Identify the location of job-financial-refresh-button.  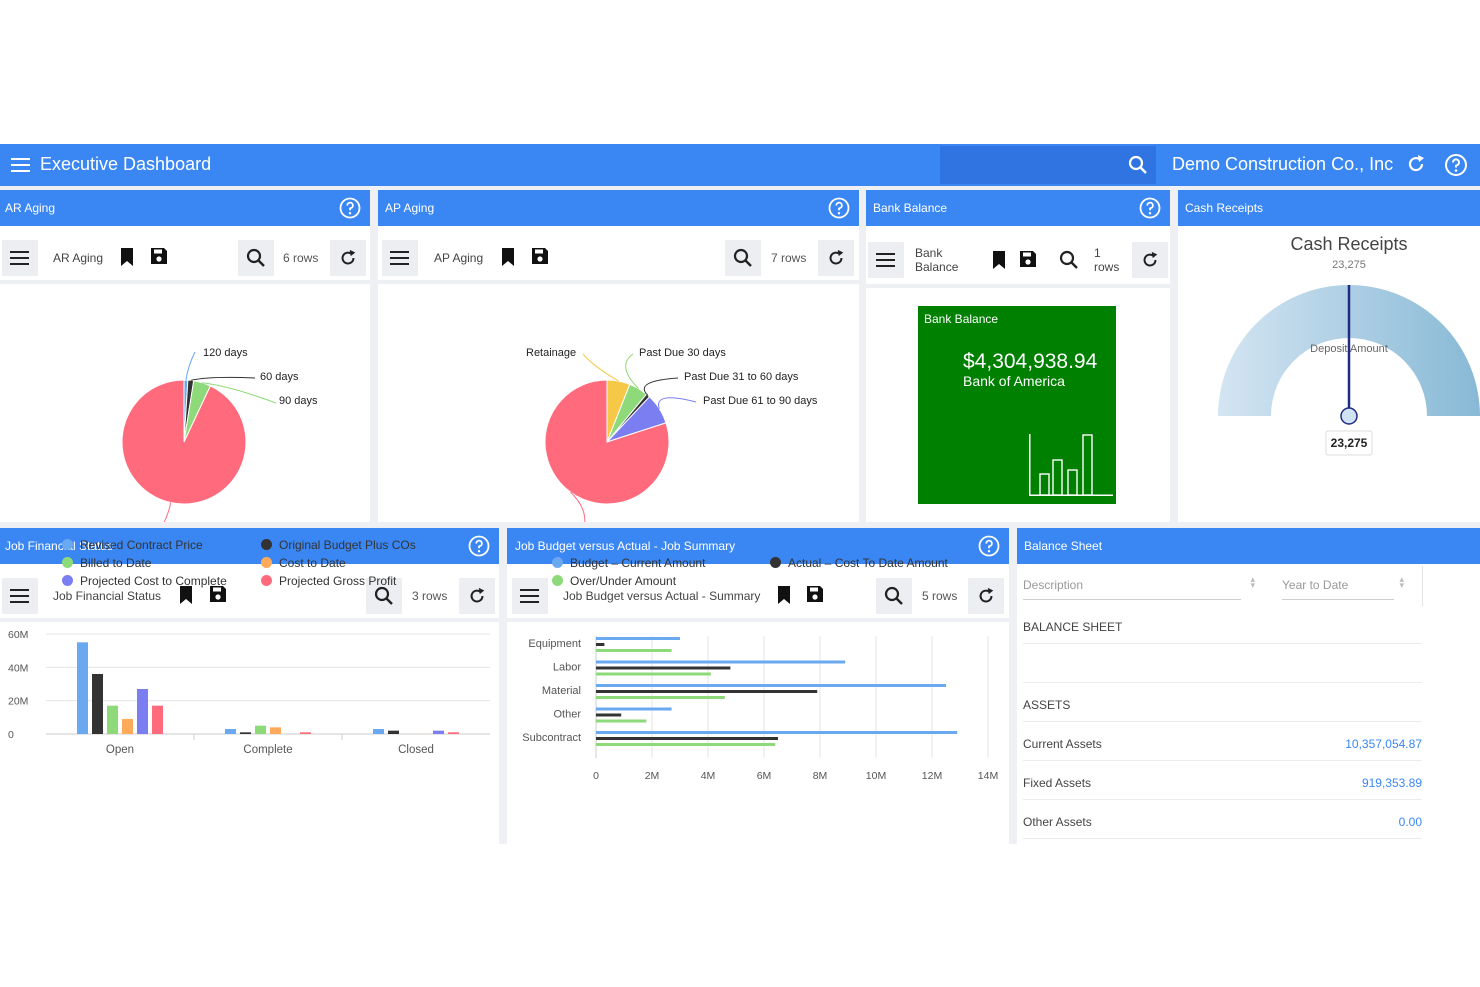
(477, 596).